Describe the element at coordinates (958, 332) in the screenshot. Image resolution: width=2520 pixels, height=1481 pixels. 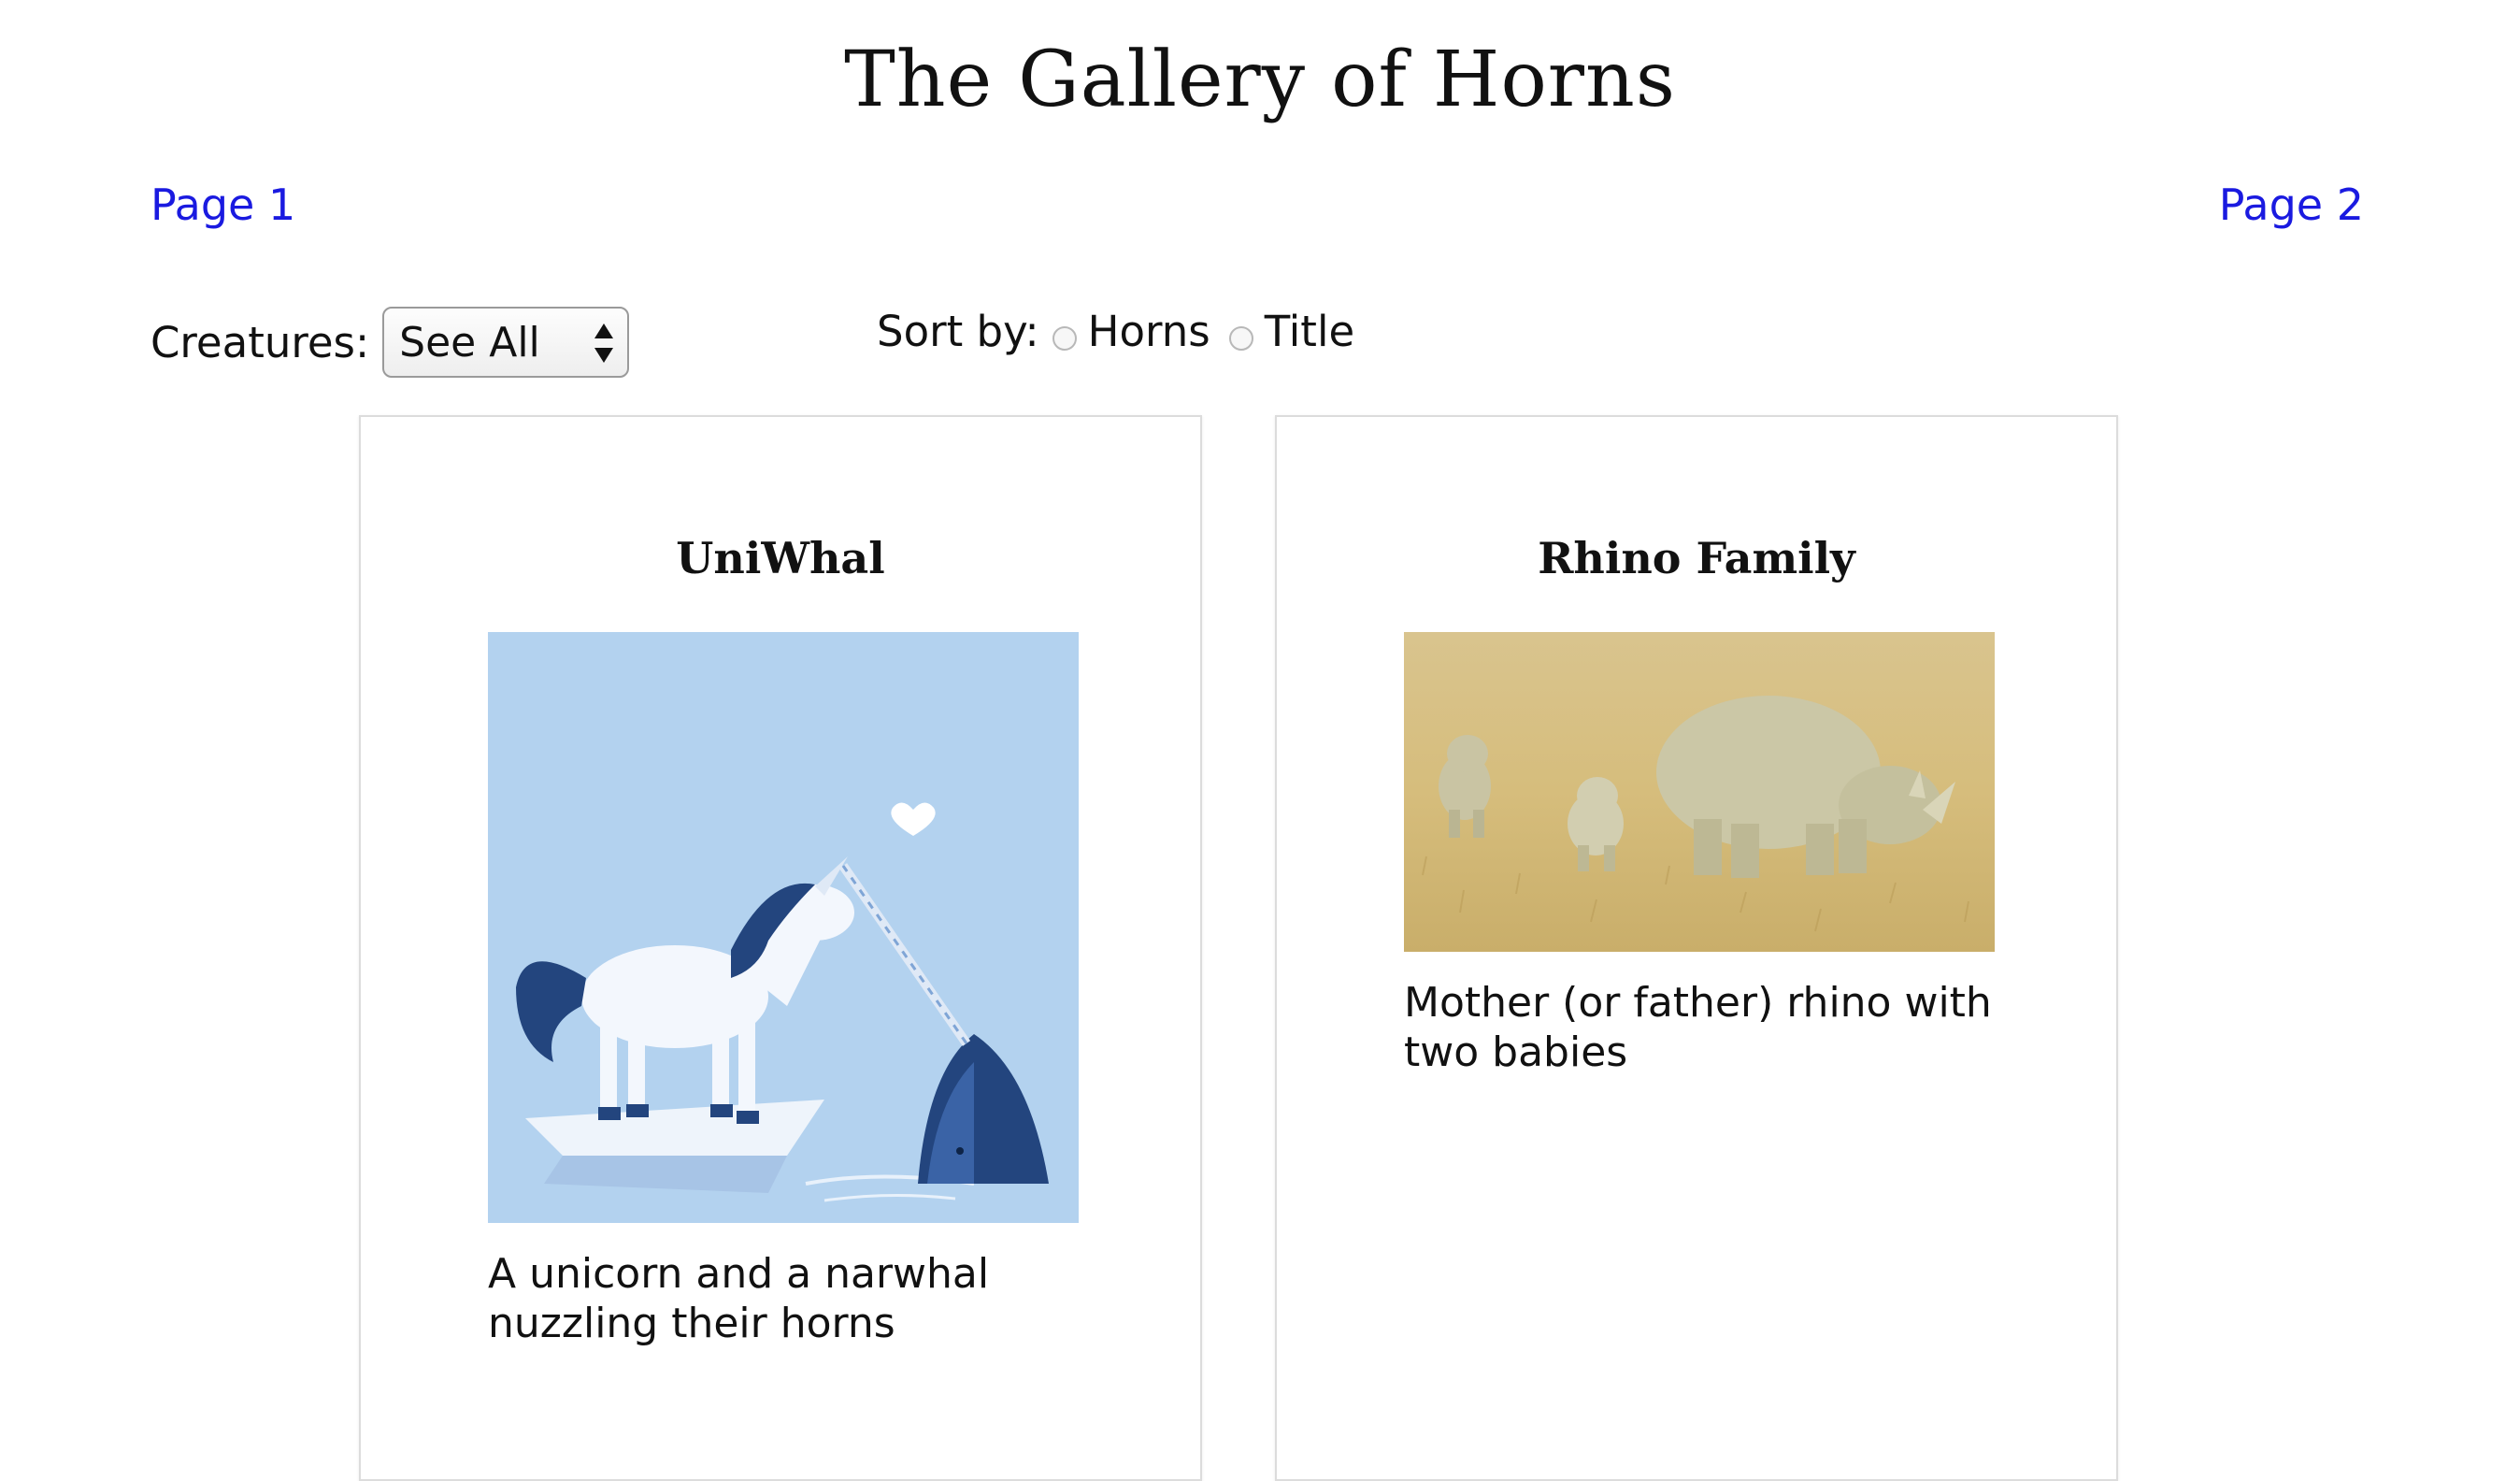
I see `sort-label: Sort by:` at that location.